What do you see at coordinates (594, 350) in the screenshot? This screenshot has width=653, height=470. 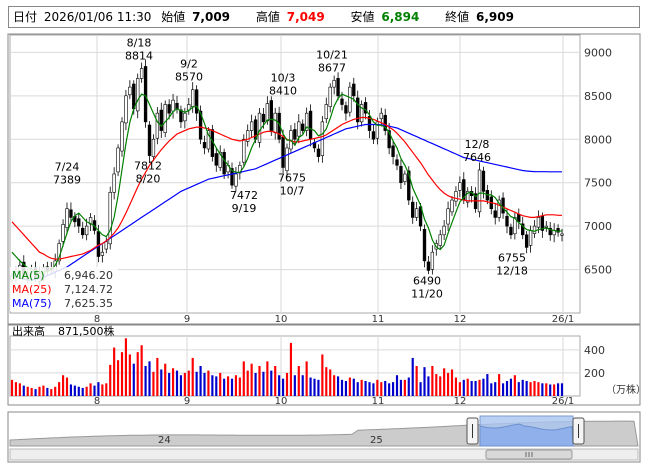 I see `volume-y-tick-label: 400` at bounding box center [594, 350].